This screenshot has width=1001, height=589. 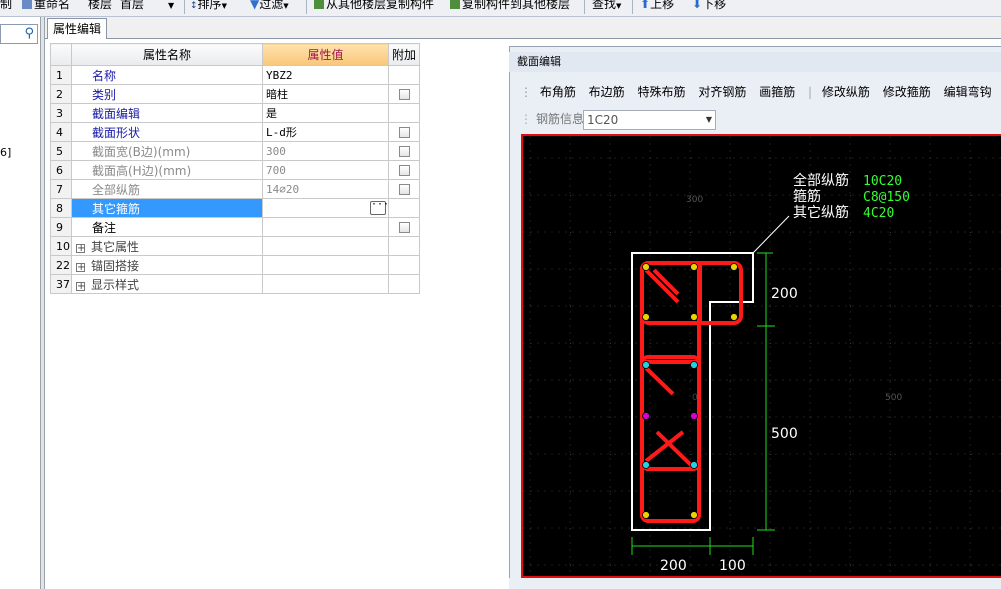 I want to click on edit-stirrup-button: 修改箍筋, so click(x=907, y=92).